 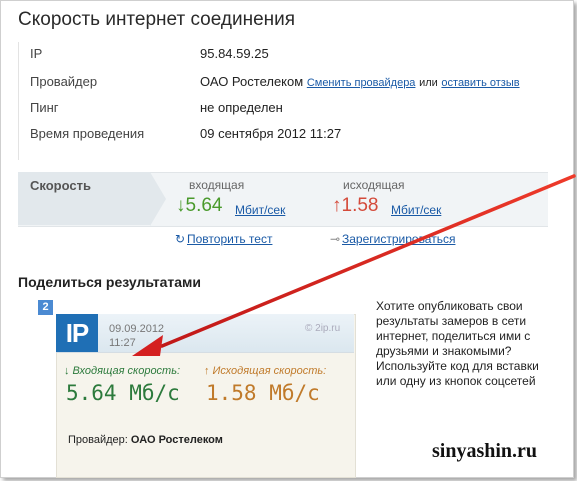 What do you see at coordinates (480, 83) in the screenshot?
I see `leave-review-link: оставить отзыв` at bounding box center [480, 83].